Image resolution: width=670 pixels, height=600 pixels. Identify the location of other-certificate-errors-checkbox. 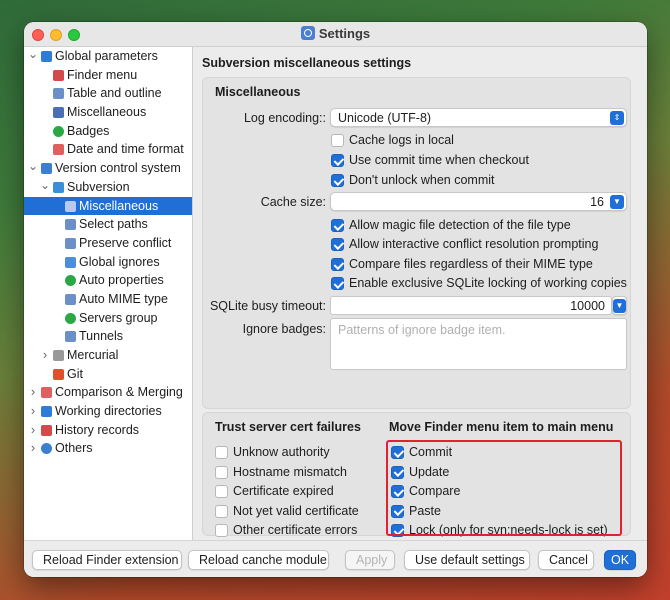
(221, 531).